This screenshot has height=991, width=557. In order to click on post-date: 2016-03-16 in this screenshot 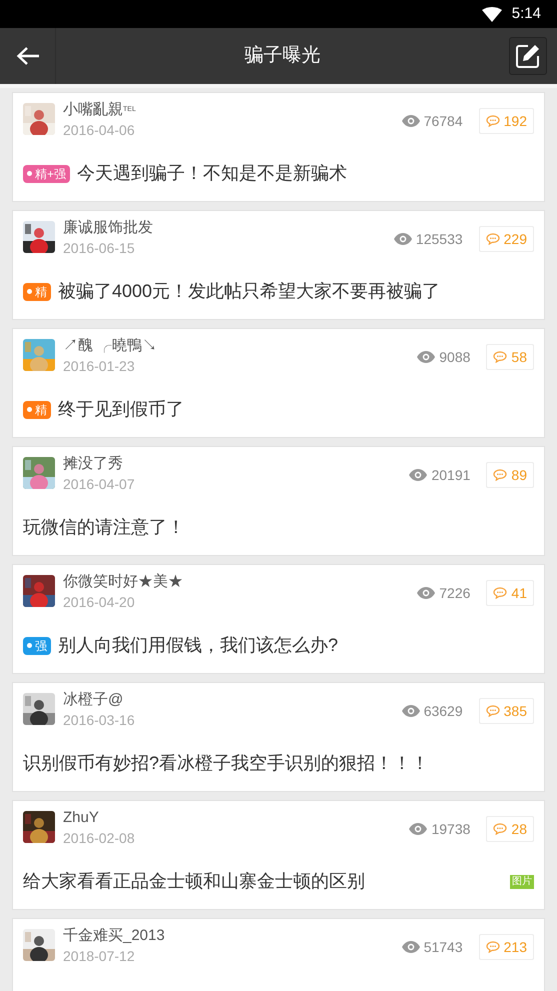, I will do `click(99, 720)`.